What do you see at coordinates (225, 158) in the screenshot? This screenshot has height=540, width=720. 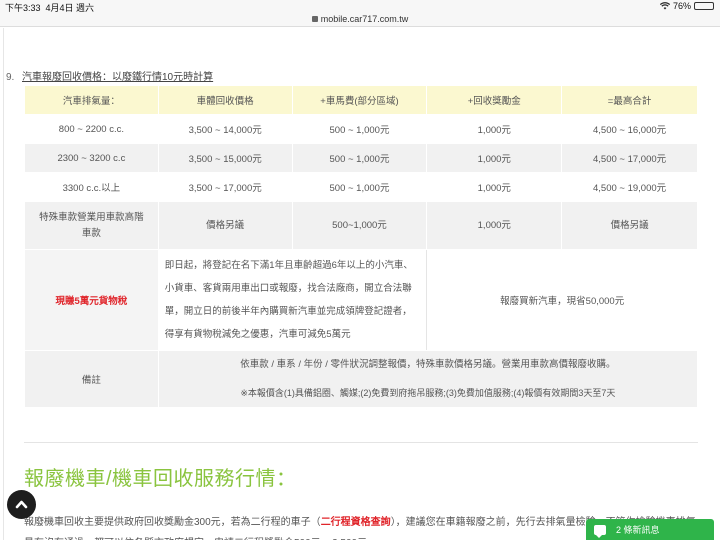 I see `table-cell: 3,500 ~ 15,000元` at bounding box center [225, 158].